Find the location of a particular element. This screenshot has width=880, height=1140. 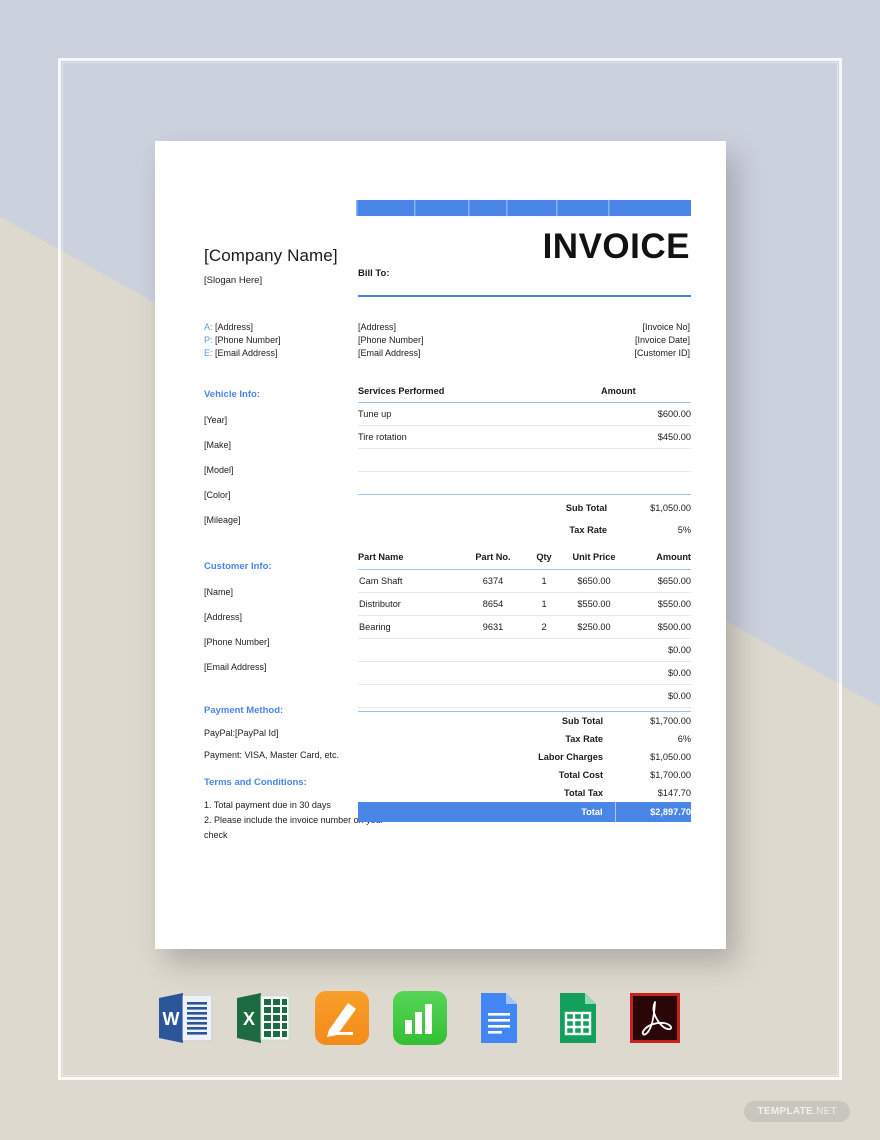

vehicle-info-heading: Vehicle Info: is located at coordinates (232, 394).